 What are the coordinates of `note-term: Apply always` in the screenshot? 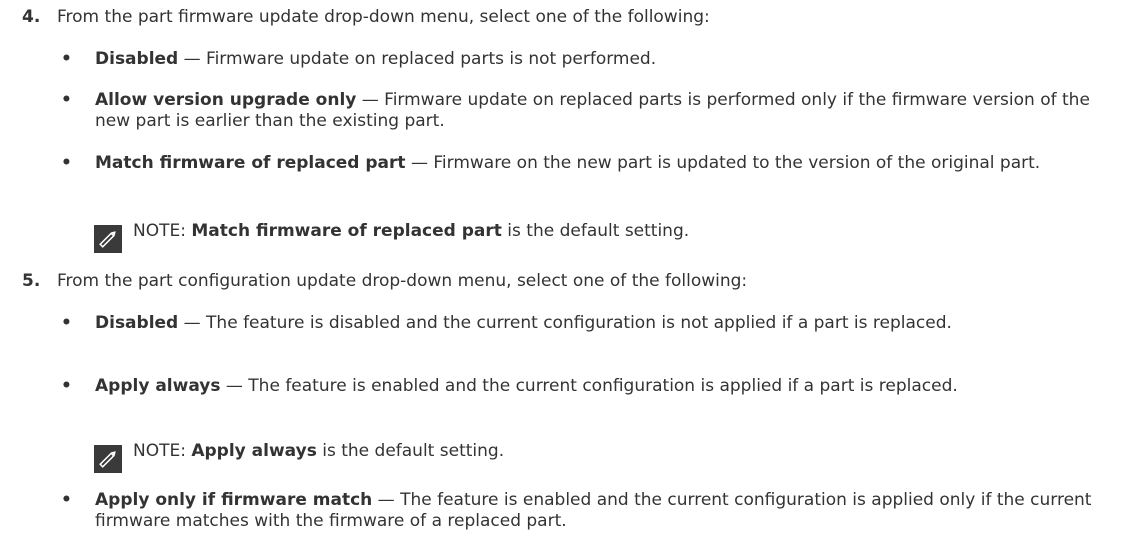 It's located at (254, 451).